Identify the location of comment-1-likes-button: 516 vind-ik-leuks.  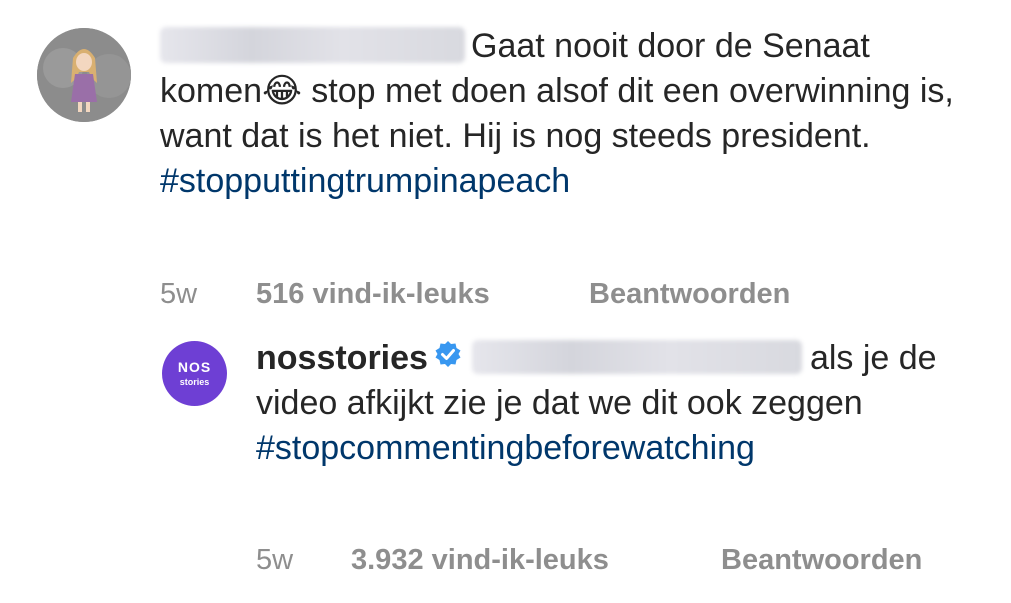
(373, 294).